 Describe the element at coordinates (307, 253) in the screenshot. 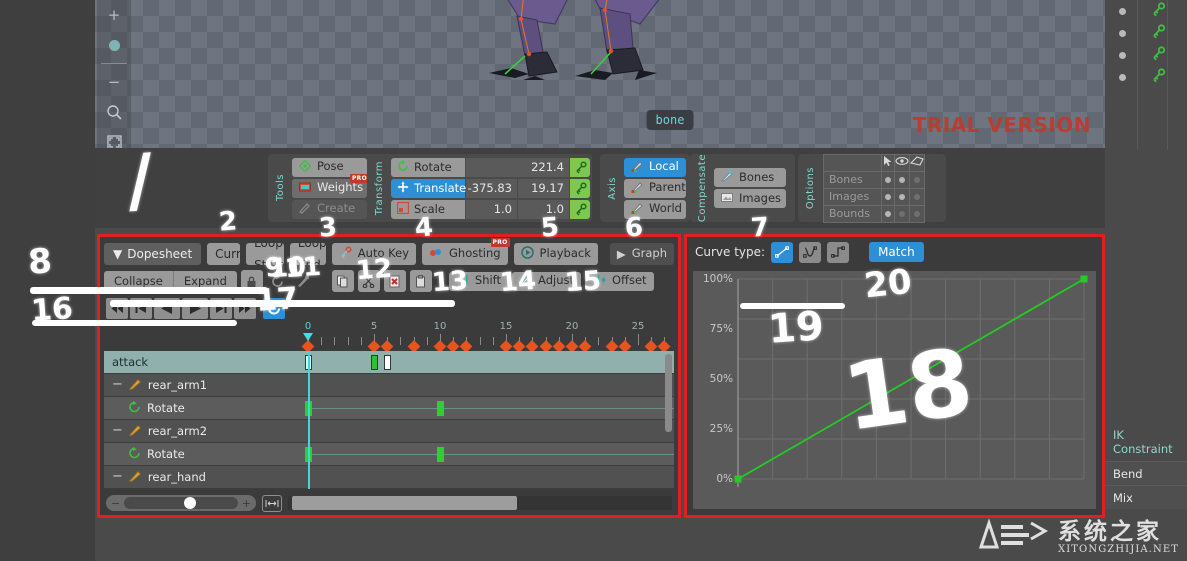

I see `loop-end-field: Loop End` at that location.